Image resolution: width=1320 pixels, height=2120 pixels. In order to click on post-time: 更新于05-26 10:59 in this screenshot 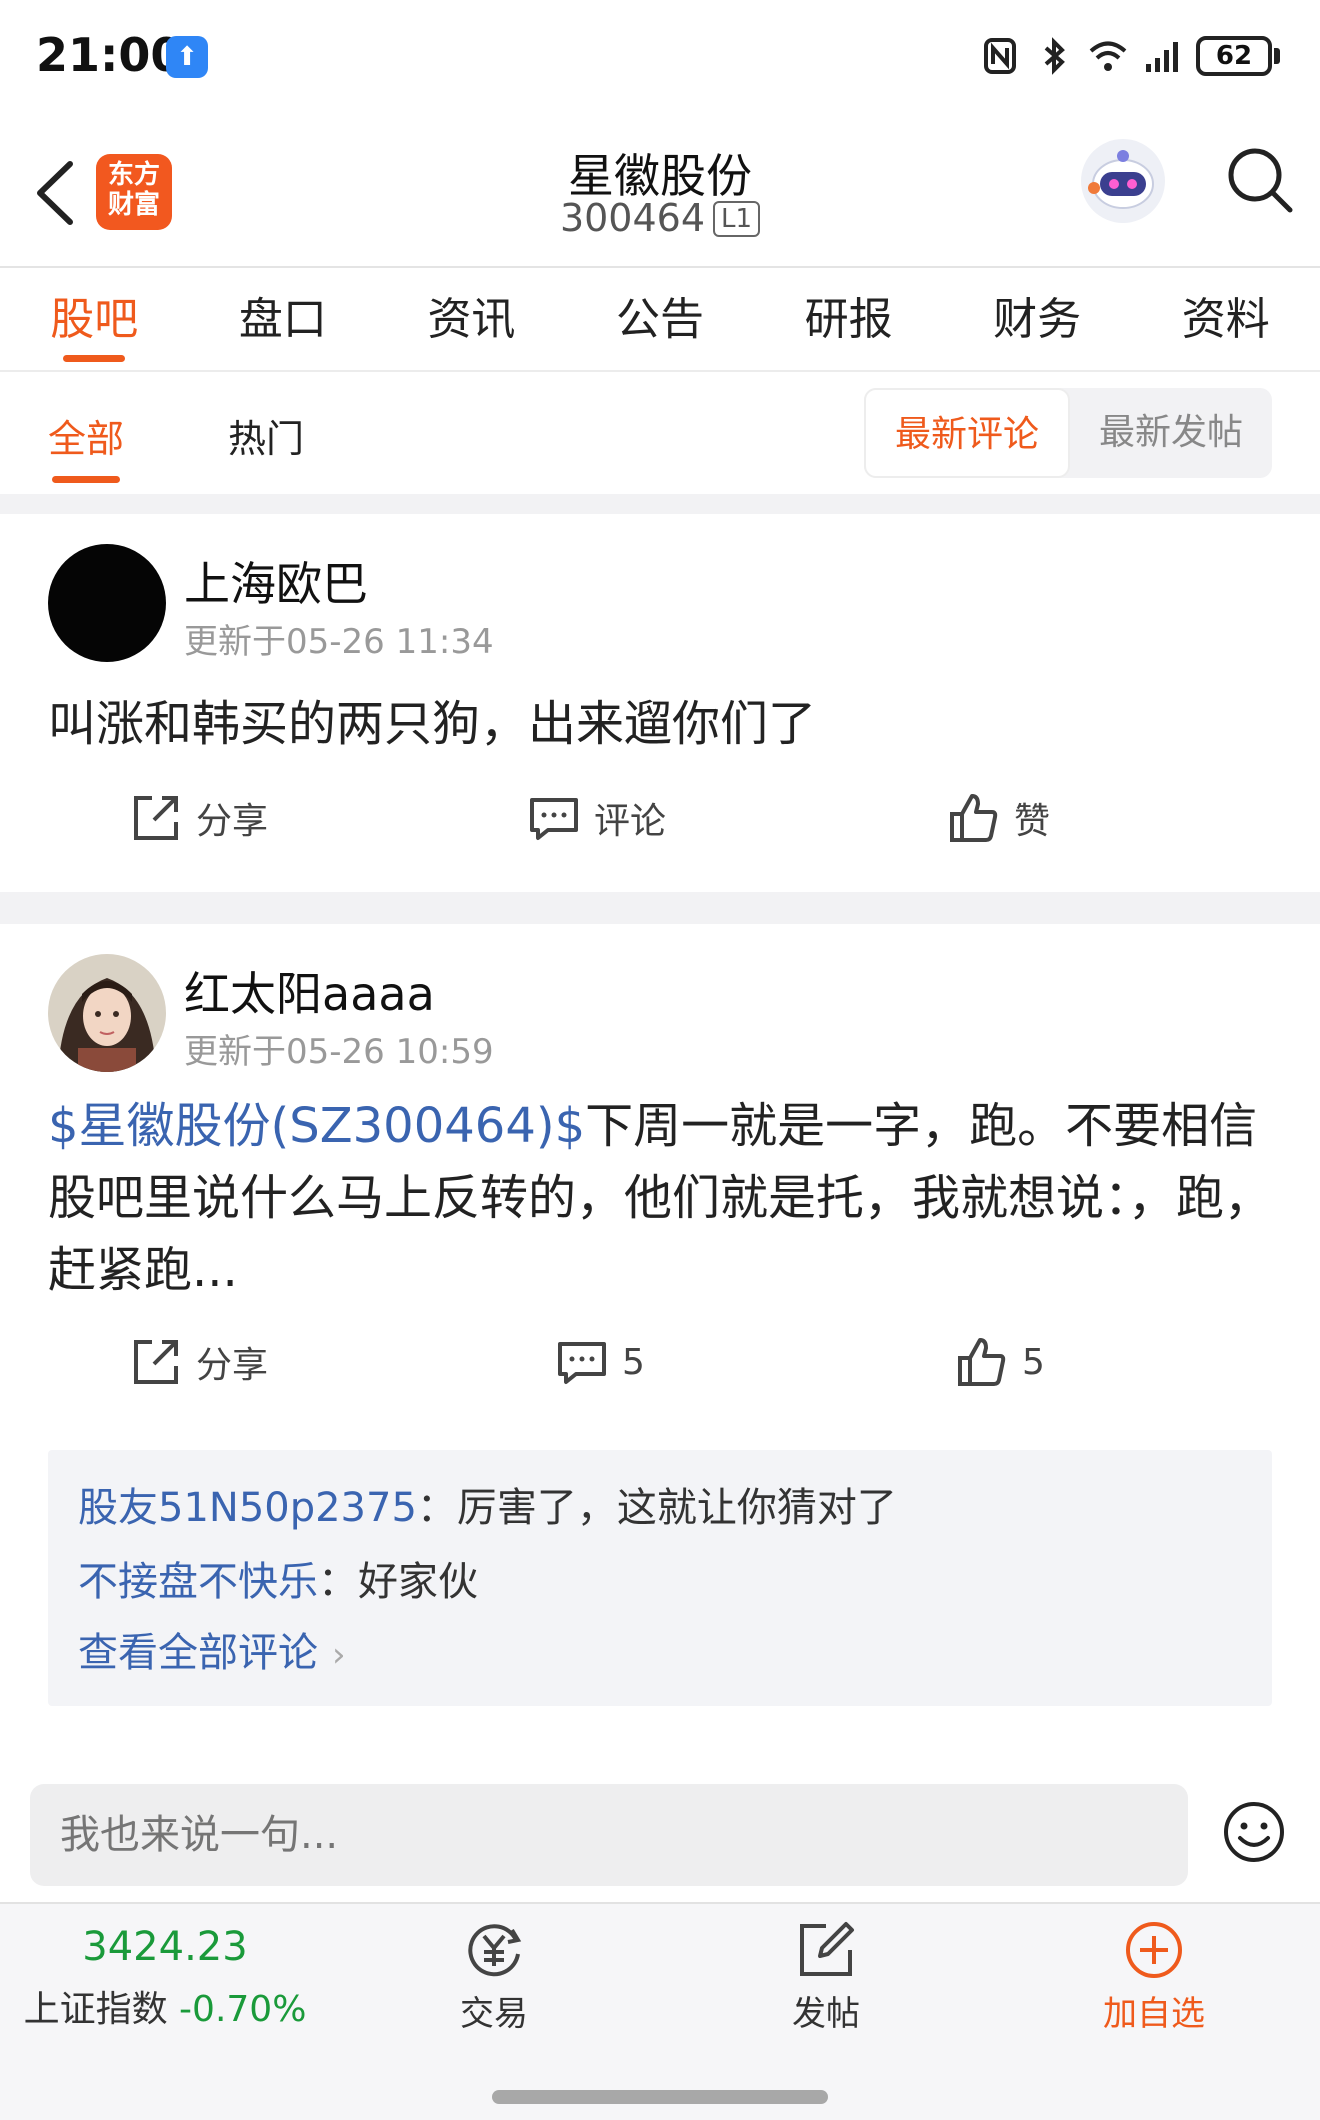, I will do `click(339, 1052)`.